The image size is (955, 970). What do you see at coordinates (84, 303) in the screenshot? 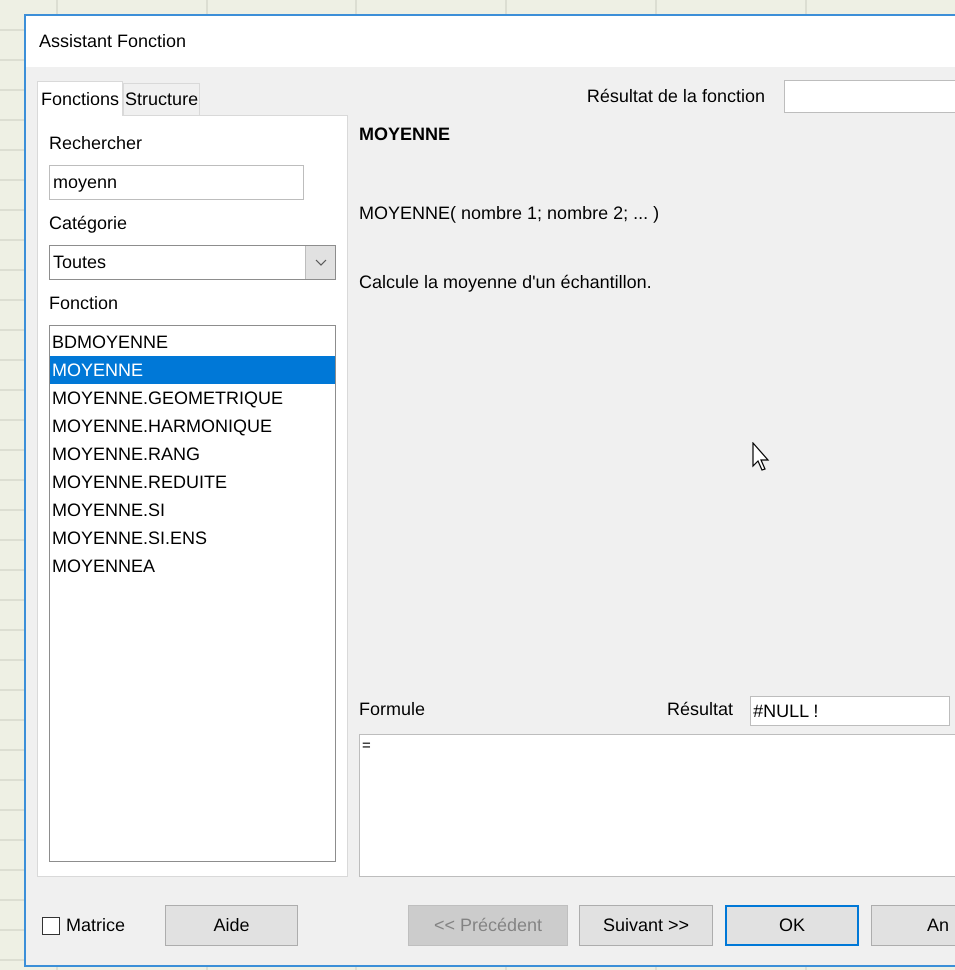
I see `field-label: Fonction` at bounding box center [84, 303].